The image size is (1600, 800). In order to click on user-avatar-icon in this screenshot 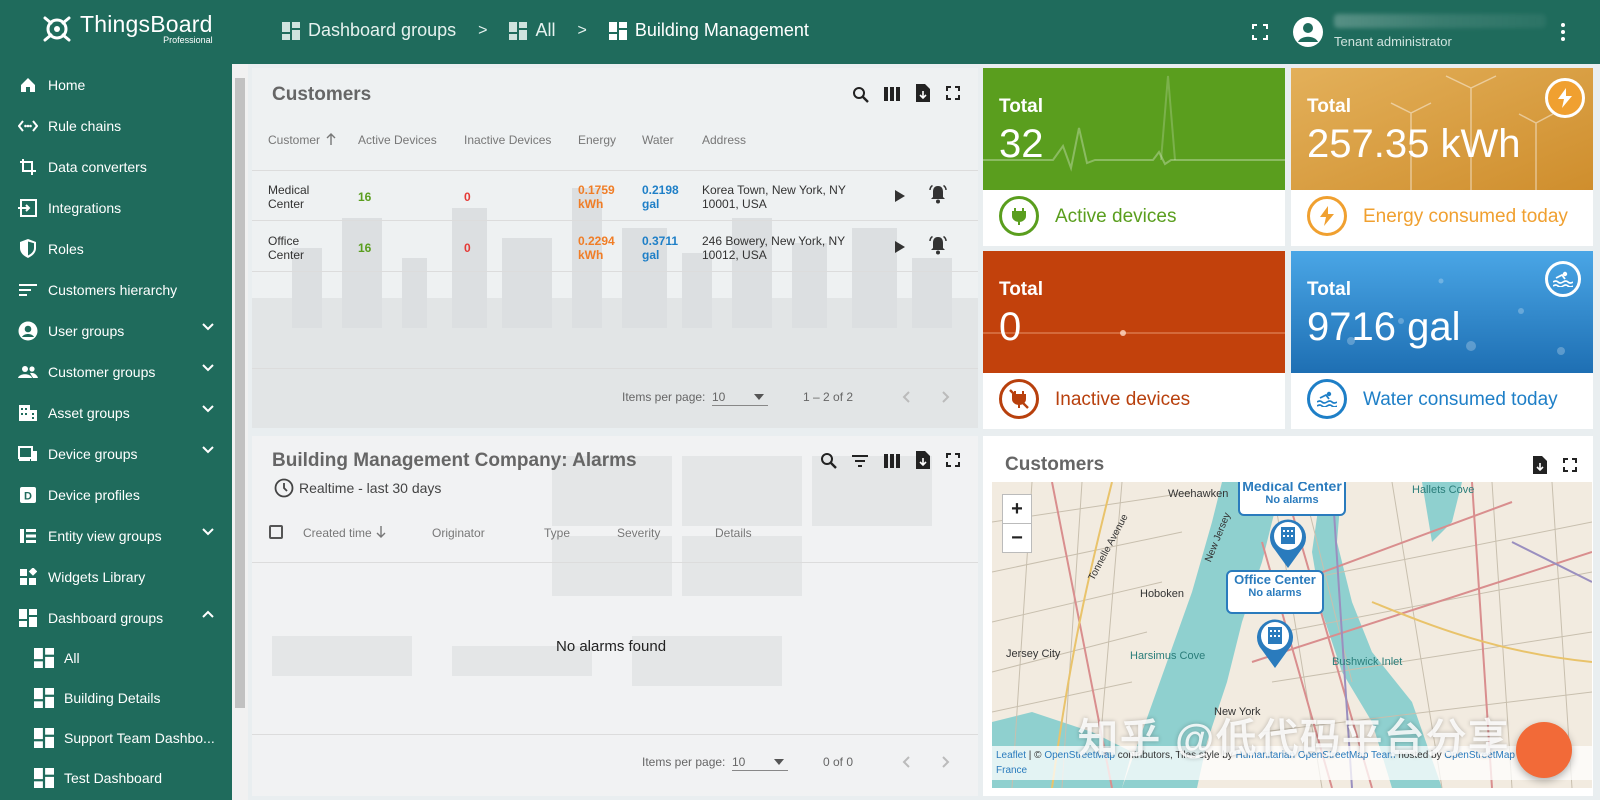, I will do `click(1308, 32)`.